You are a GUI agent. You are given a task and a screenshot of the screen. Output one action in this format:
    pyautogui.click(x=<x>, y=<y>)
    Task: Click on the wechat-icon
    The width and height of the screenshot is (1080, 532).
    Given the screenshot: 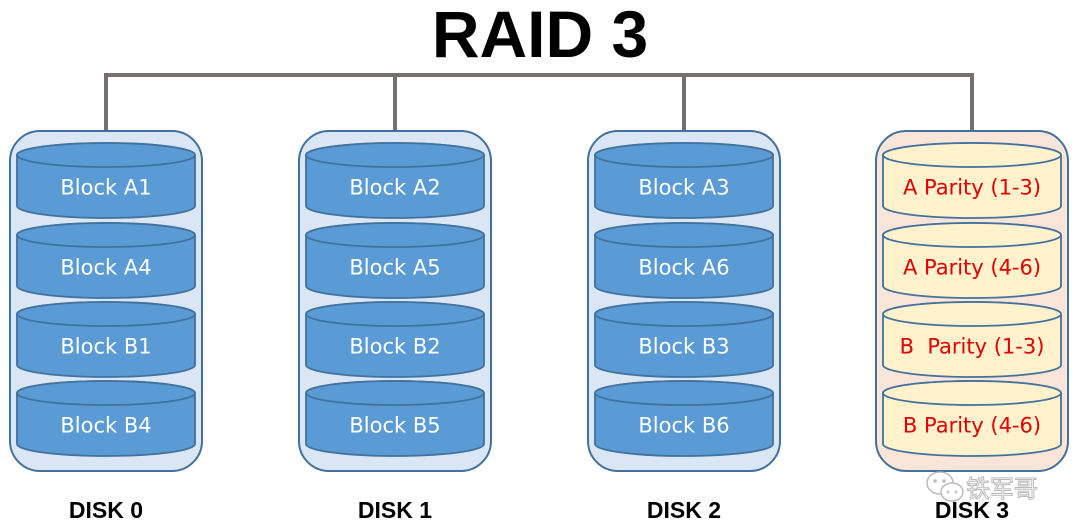 What is the action you would take?
    pyautogui.click(x=945, y=486)
    